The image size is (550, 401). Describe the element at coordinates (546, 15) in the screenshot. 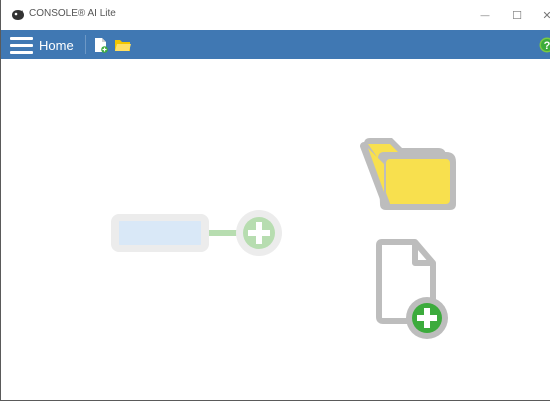

I see `close-icon: ✕` at that location.